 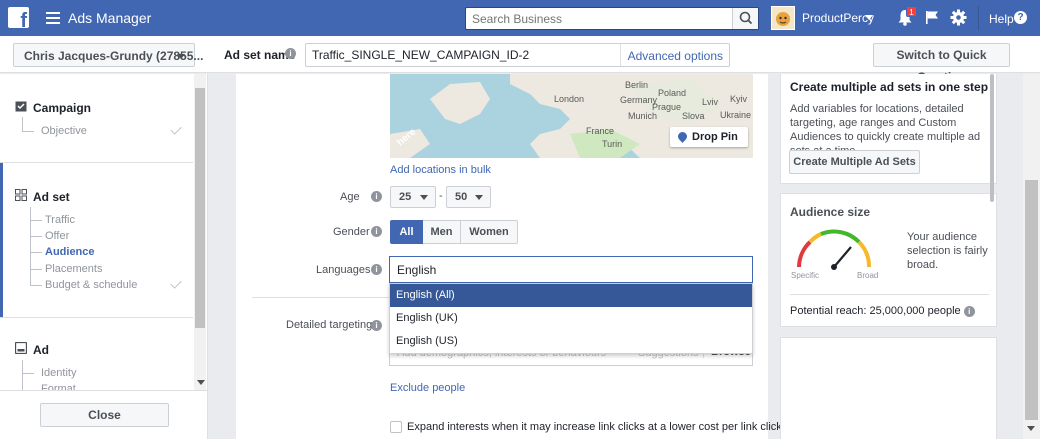 What do you see at coordinates (1031, 300) in the screenshot?
I see `page-scrollbar-thumb` at bounding box center [1031, 300].